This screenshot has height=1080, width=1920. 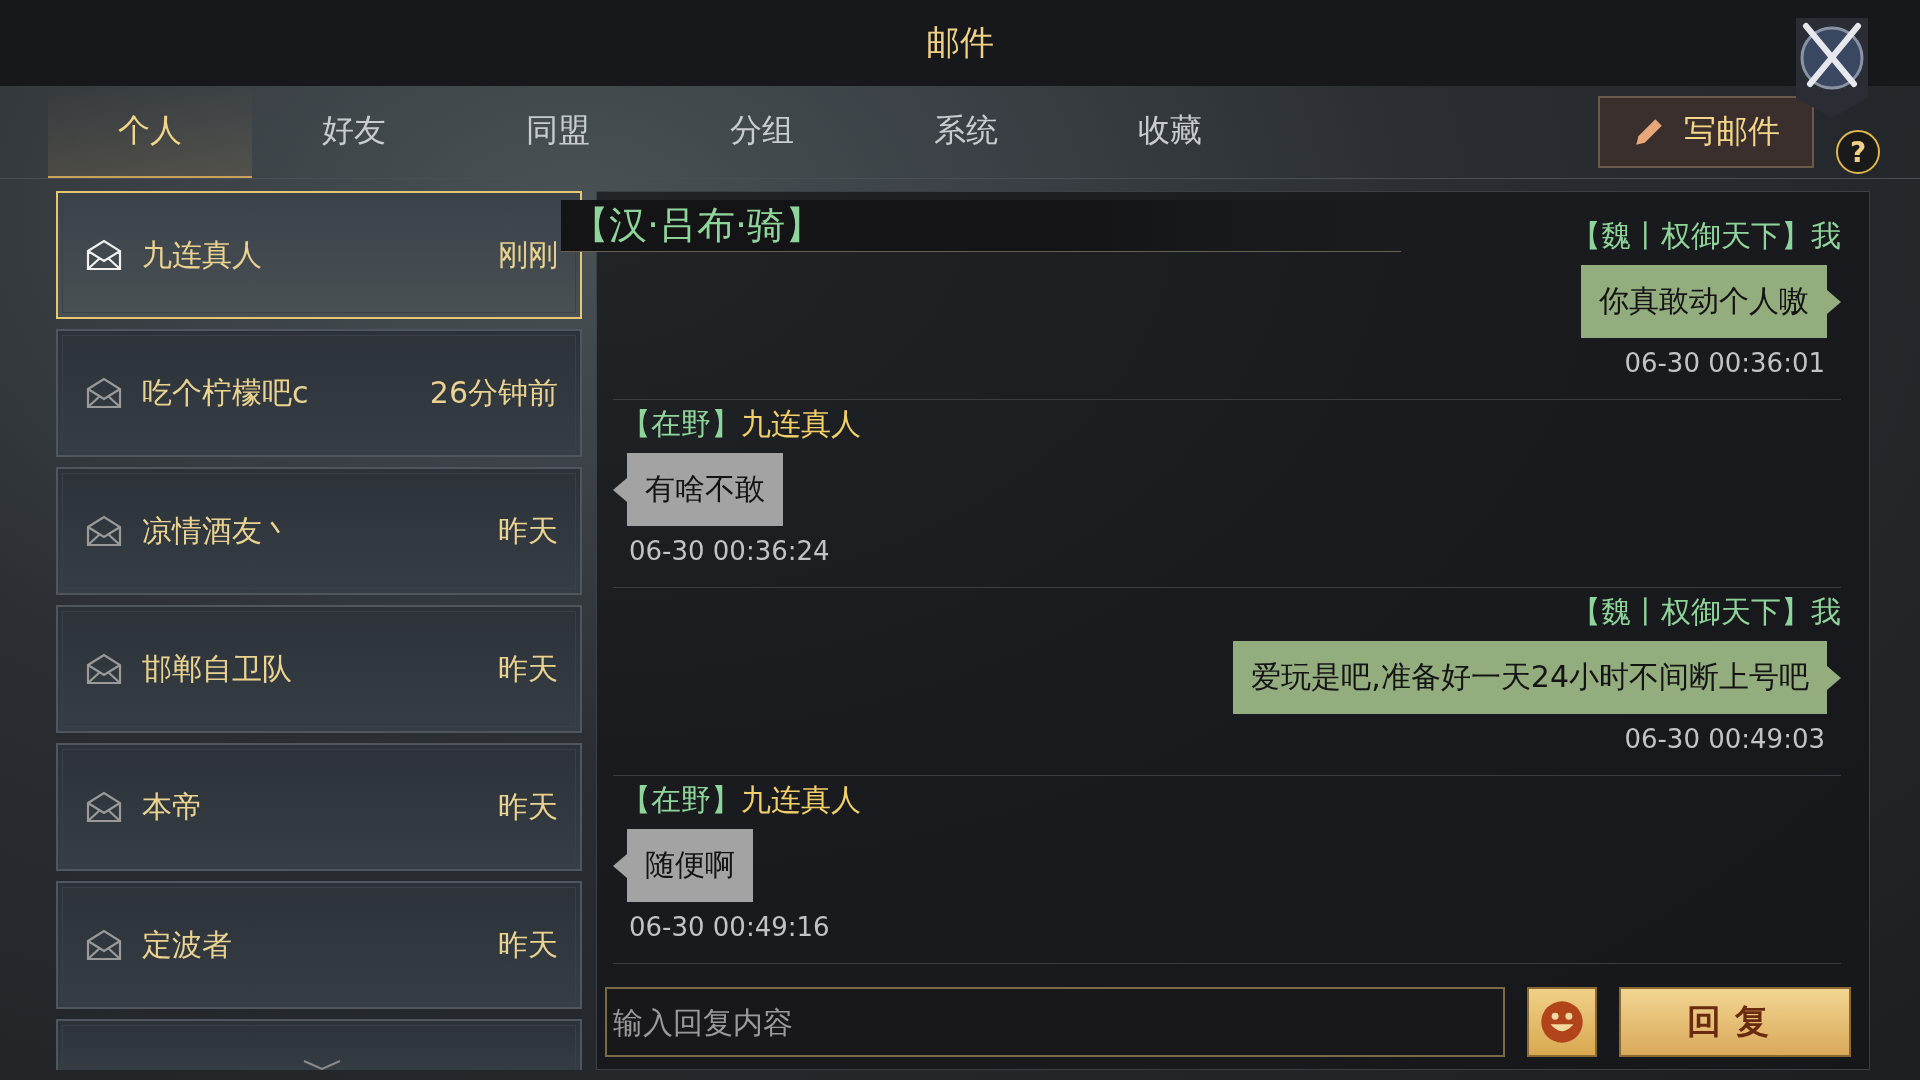 What do you see at coordinates (319, 393) in the screenshot?
I see `mail-list-item: 吃个柠檬吧c 26分钟前` at bounding box center [319, 393].